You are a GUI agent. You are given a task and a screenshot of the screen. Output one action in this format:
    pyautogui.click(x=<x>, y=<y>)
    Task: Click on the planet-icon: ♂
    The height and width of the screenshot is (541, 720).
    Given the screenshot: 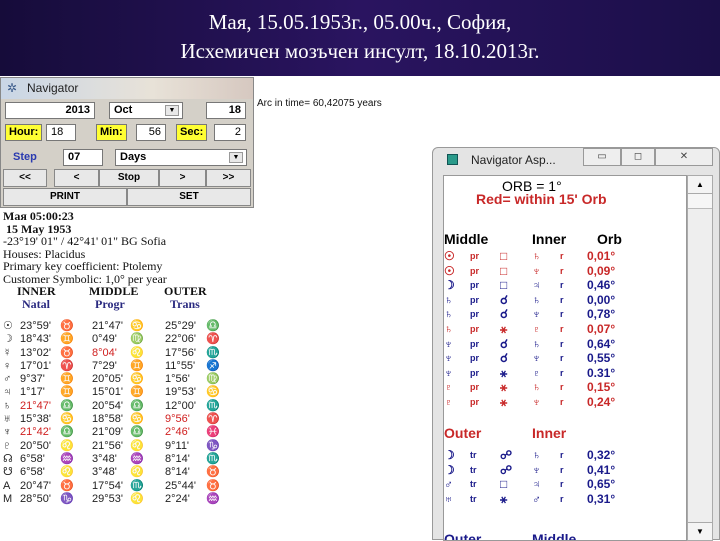 What is the action you would take?
    pyautogui.click(x=448, y=484)
    